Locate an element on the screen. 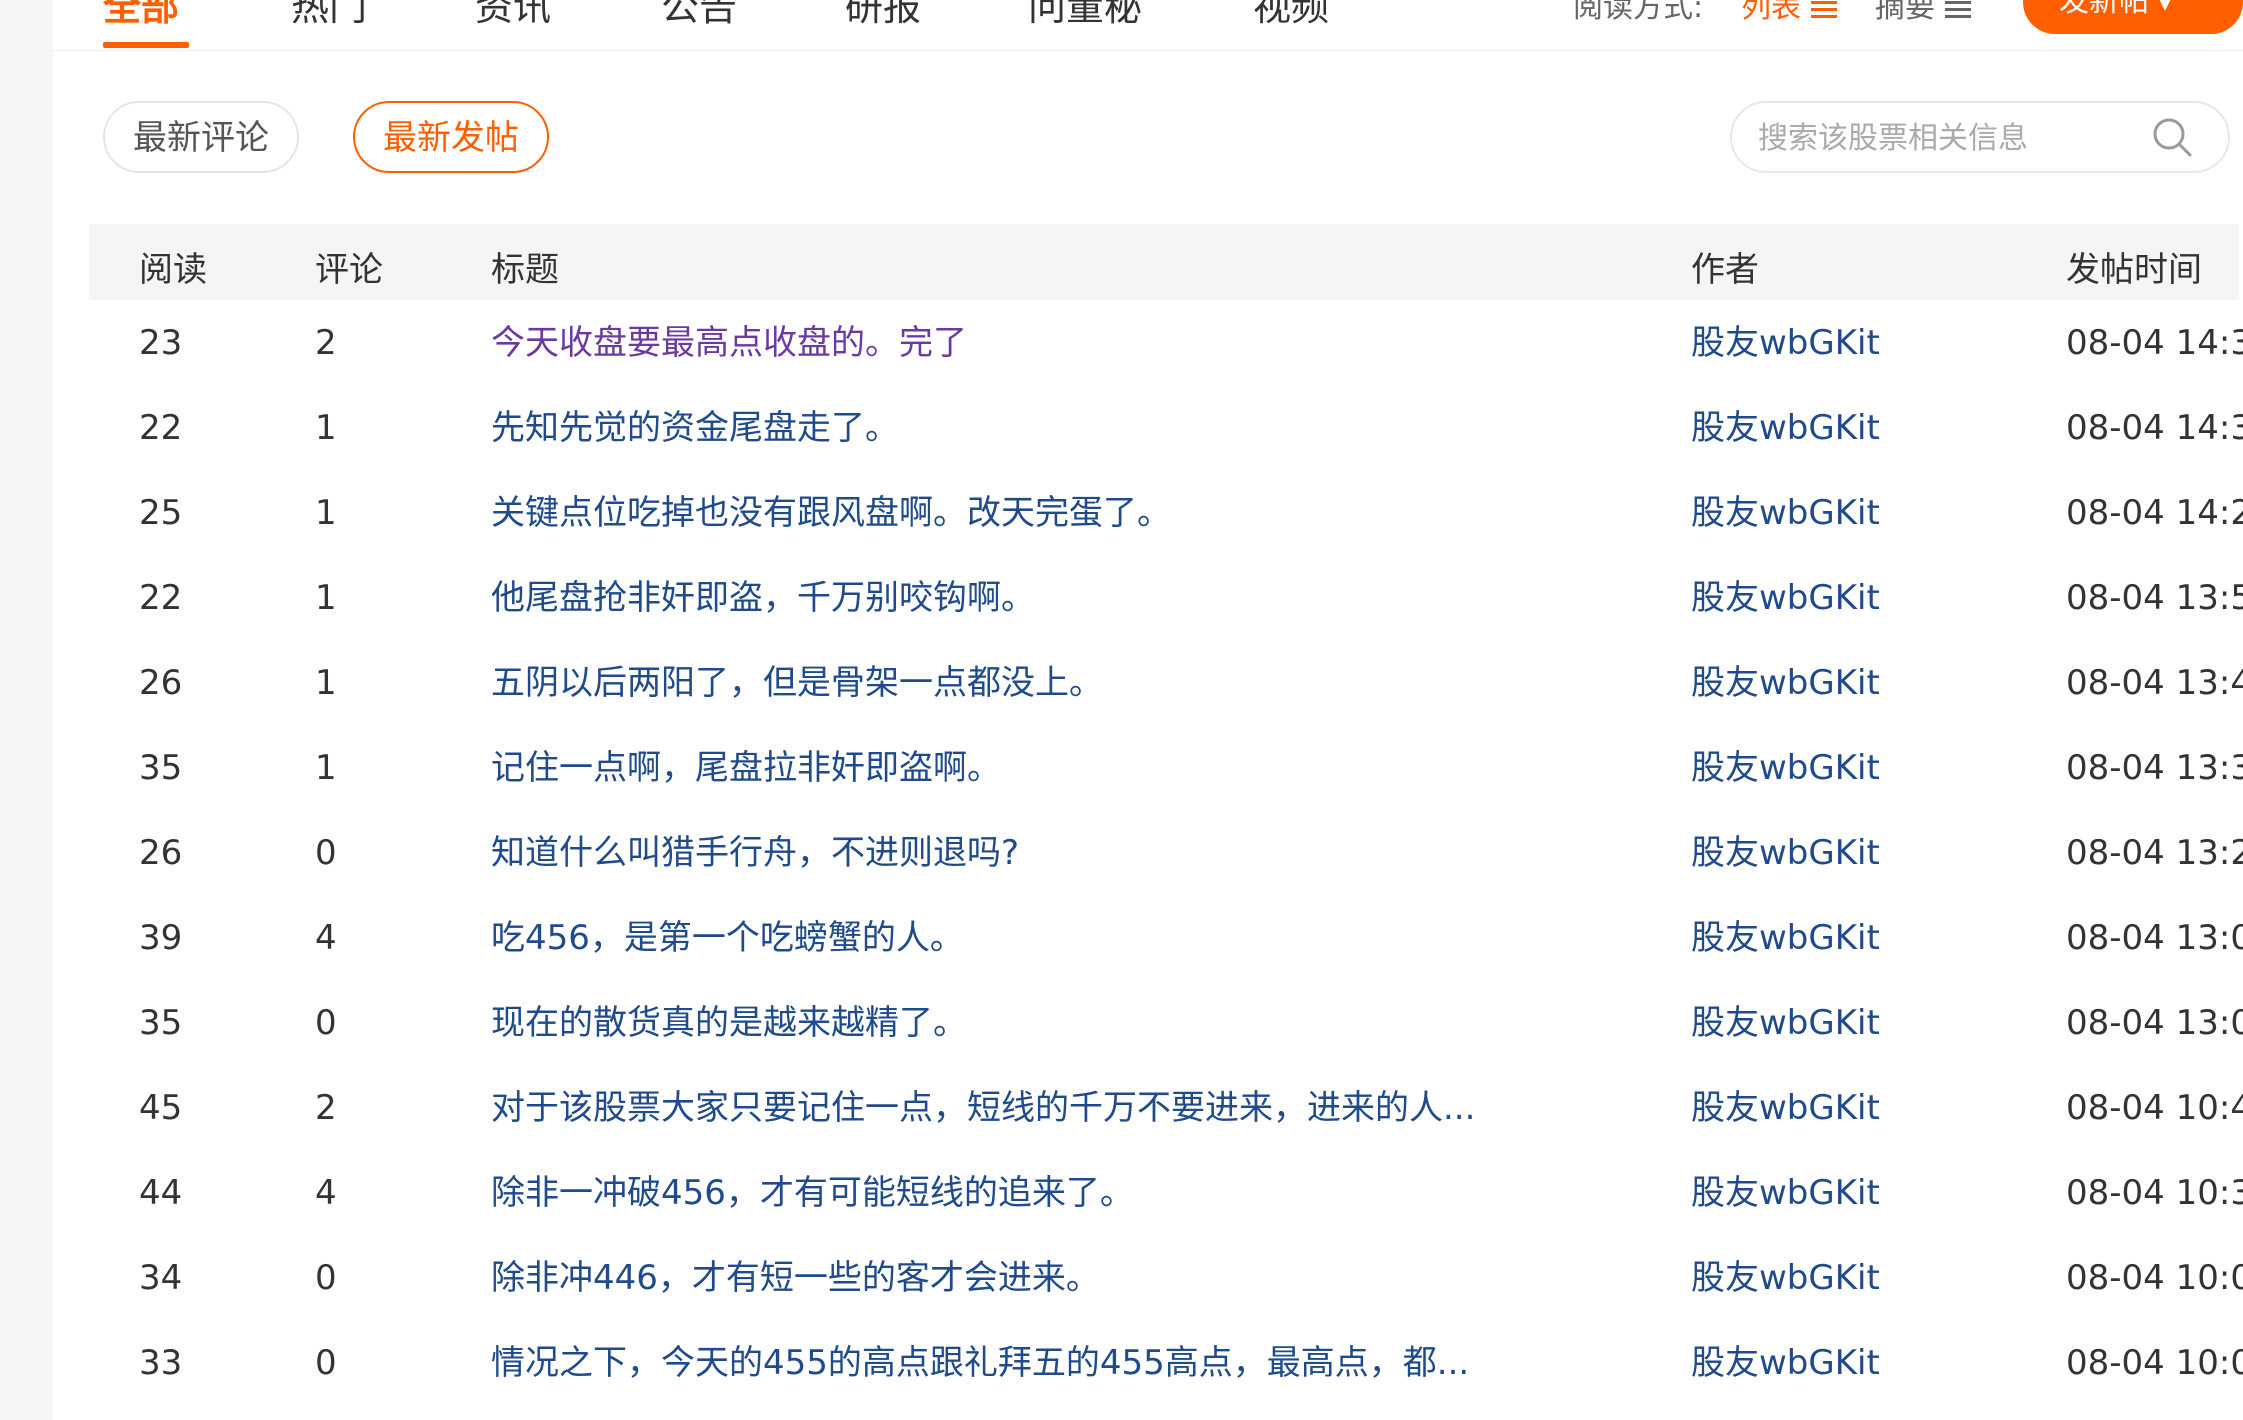 Image resolution: width=2243 pixels, height=1420 pixels. read-mode-list-label: 列表 is located at coordinates (1771, 12).